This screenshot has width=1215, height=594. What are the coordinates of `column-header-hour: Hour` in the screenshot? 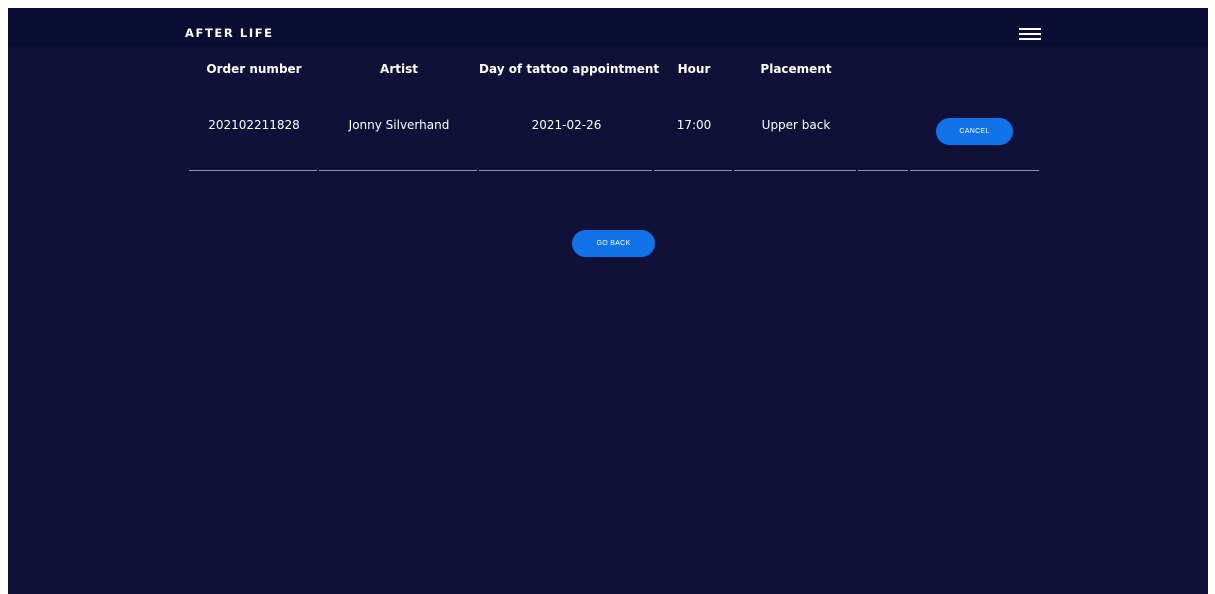 It's located at (694, 69).